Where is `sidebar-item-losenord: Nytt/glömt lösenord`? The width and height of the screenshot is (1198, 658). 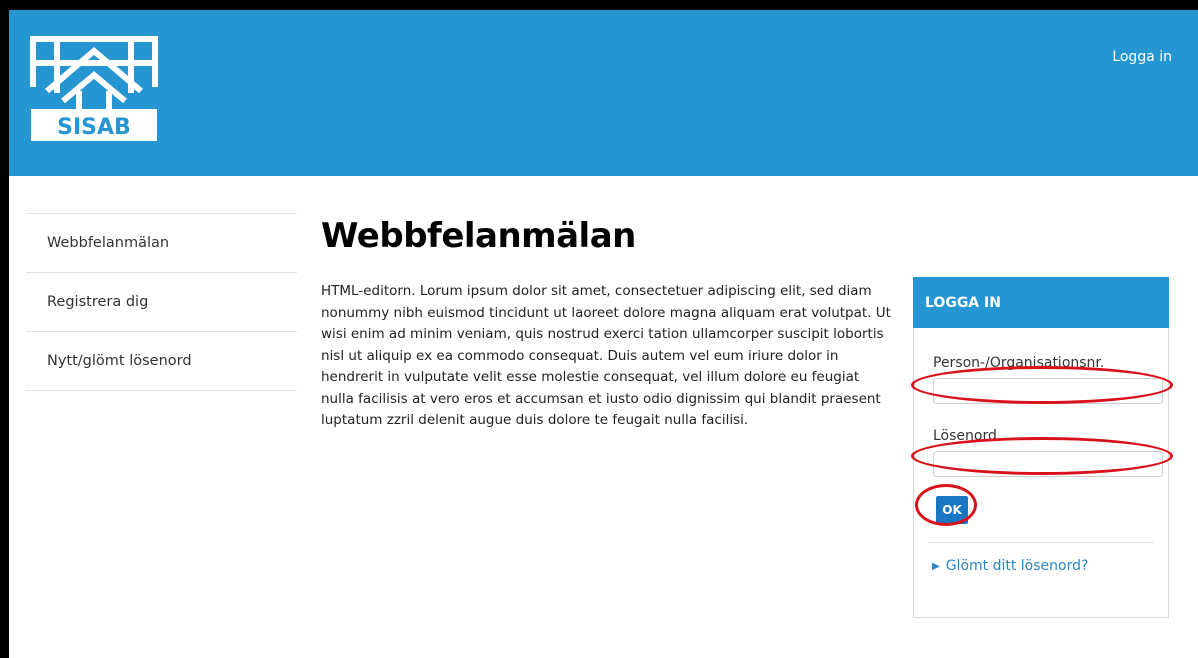 sidebar-item-losenord: Nytt/glömt lösenord is located at coordinates (161, 361).